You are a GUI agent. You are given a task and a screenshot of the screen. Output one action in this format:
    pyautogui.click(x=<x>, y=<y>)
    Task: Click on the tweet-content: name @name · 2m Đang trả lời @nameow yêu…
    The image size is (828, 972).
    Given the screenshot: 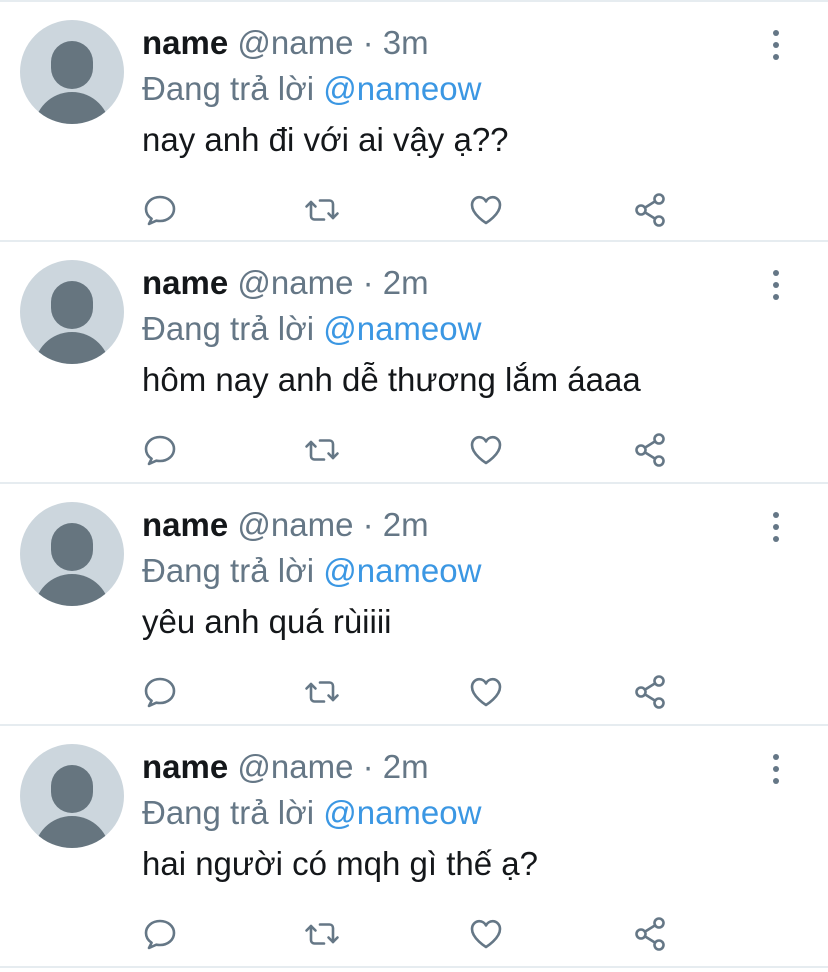 What is the action you would take?
    pyautogui.click(x=455, y=576)
    